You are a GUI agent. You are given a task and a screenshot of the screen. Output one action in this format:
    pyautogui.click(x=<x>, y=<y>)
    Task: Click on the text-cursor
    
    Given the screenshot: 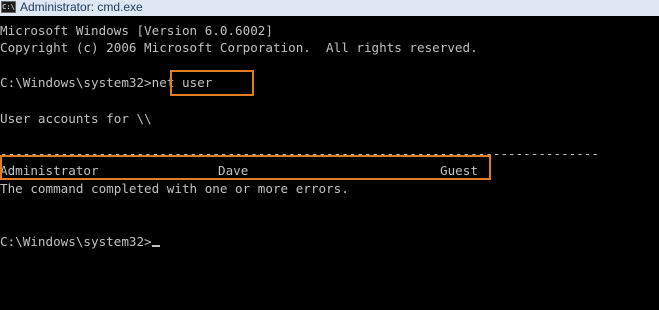 What is the action you would take?
    pyautogui.click(x=155, y=246)
    